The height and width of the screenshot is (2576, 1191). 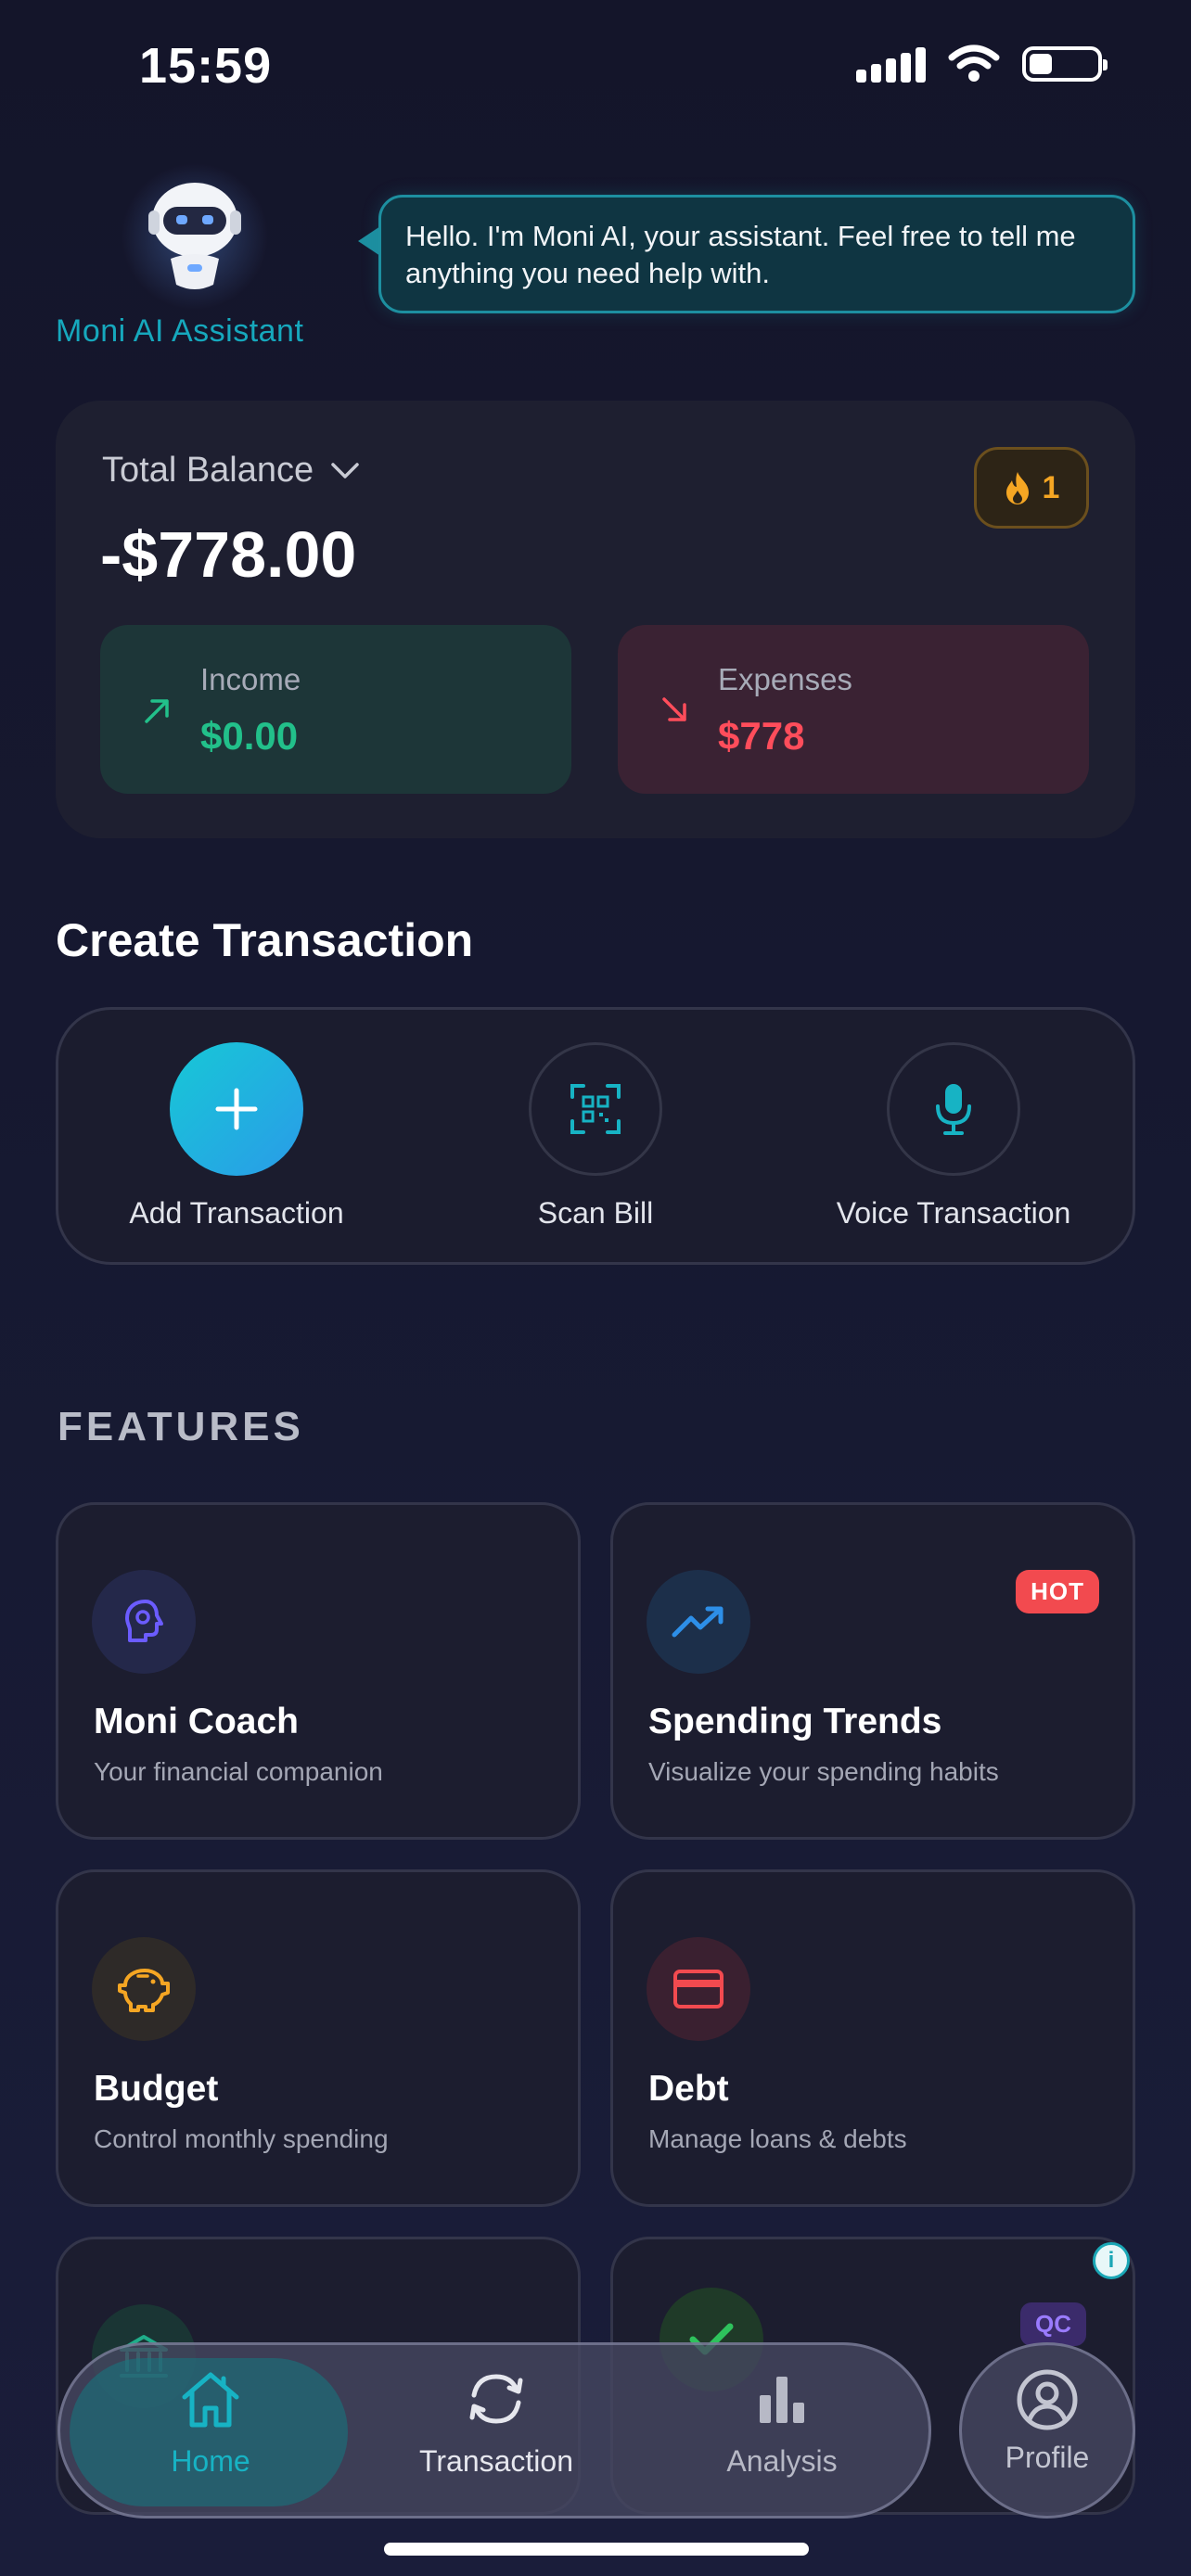 I want to click on feature-debt: Debt Manage loans & debts, so click(x=872, y=2038).